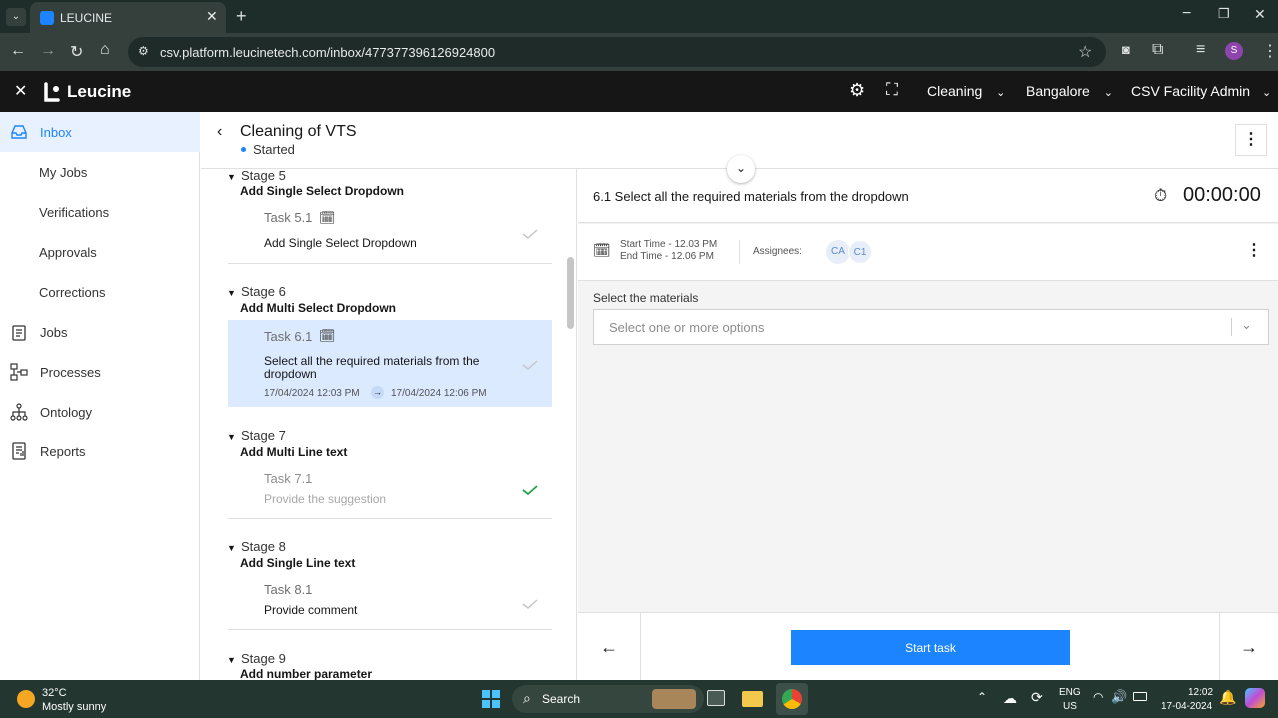  Describe the element at coordinates (1251, 140) in the screenshot. I see `job-menu-icon: ⋮` at that location.